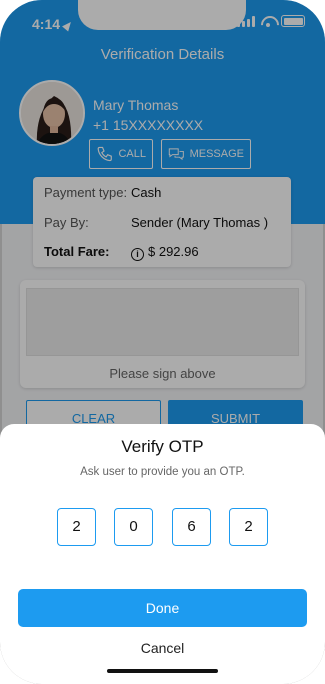  I want to click on otp-digit-2: 0, so click(133, 527).